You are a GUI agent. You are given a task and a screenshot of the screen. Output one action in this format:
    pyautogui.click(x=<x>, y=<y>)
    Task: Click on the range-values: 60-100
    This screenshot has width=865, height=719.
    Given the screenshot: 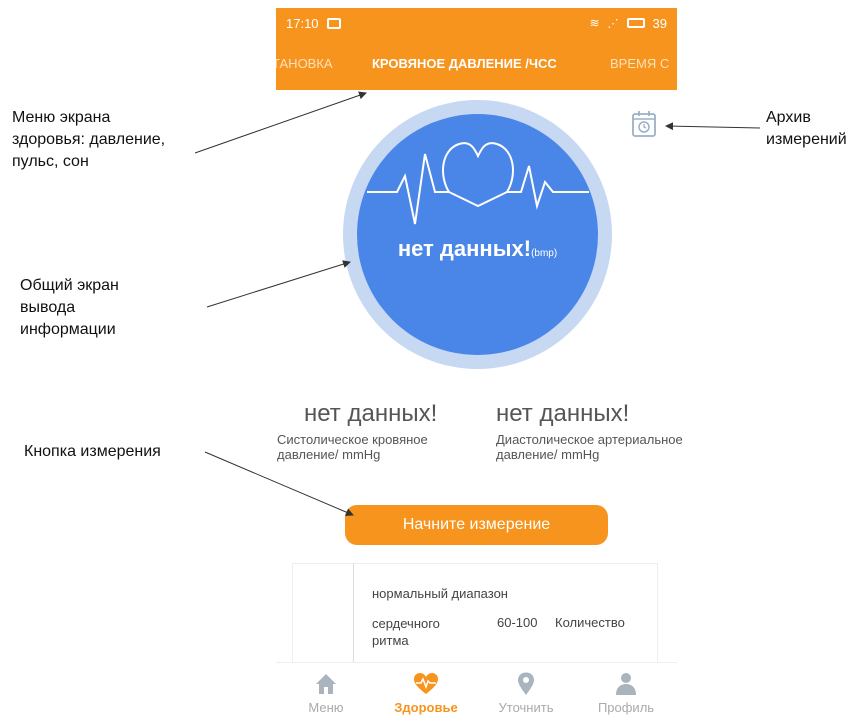 What is the action you would take?
    pyautogui.click(x=517, y=622)
    